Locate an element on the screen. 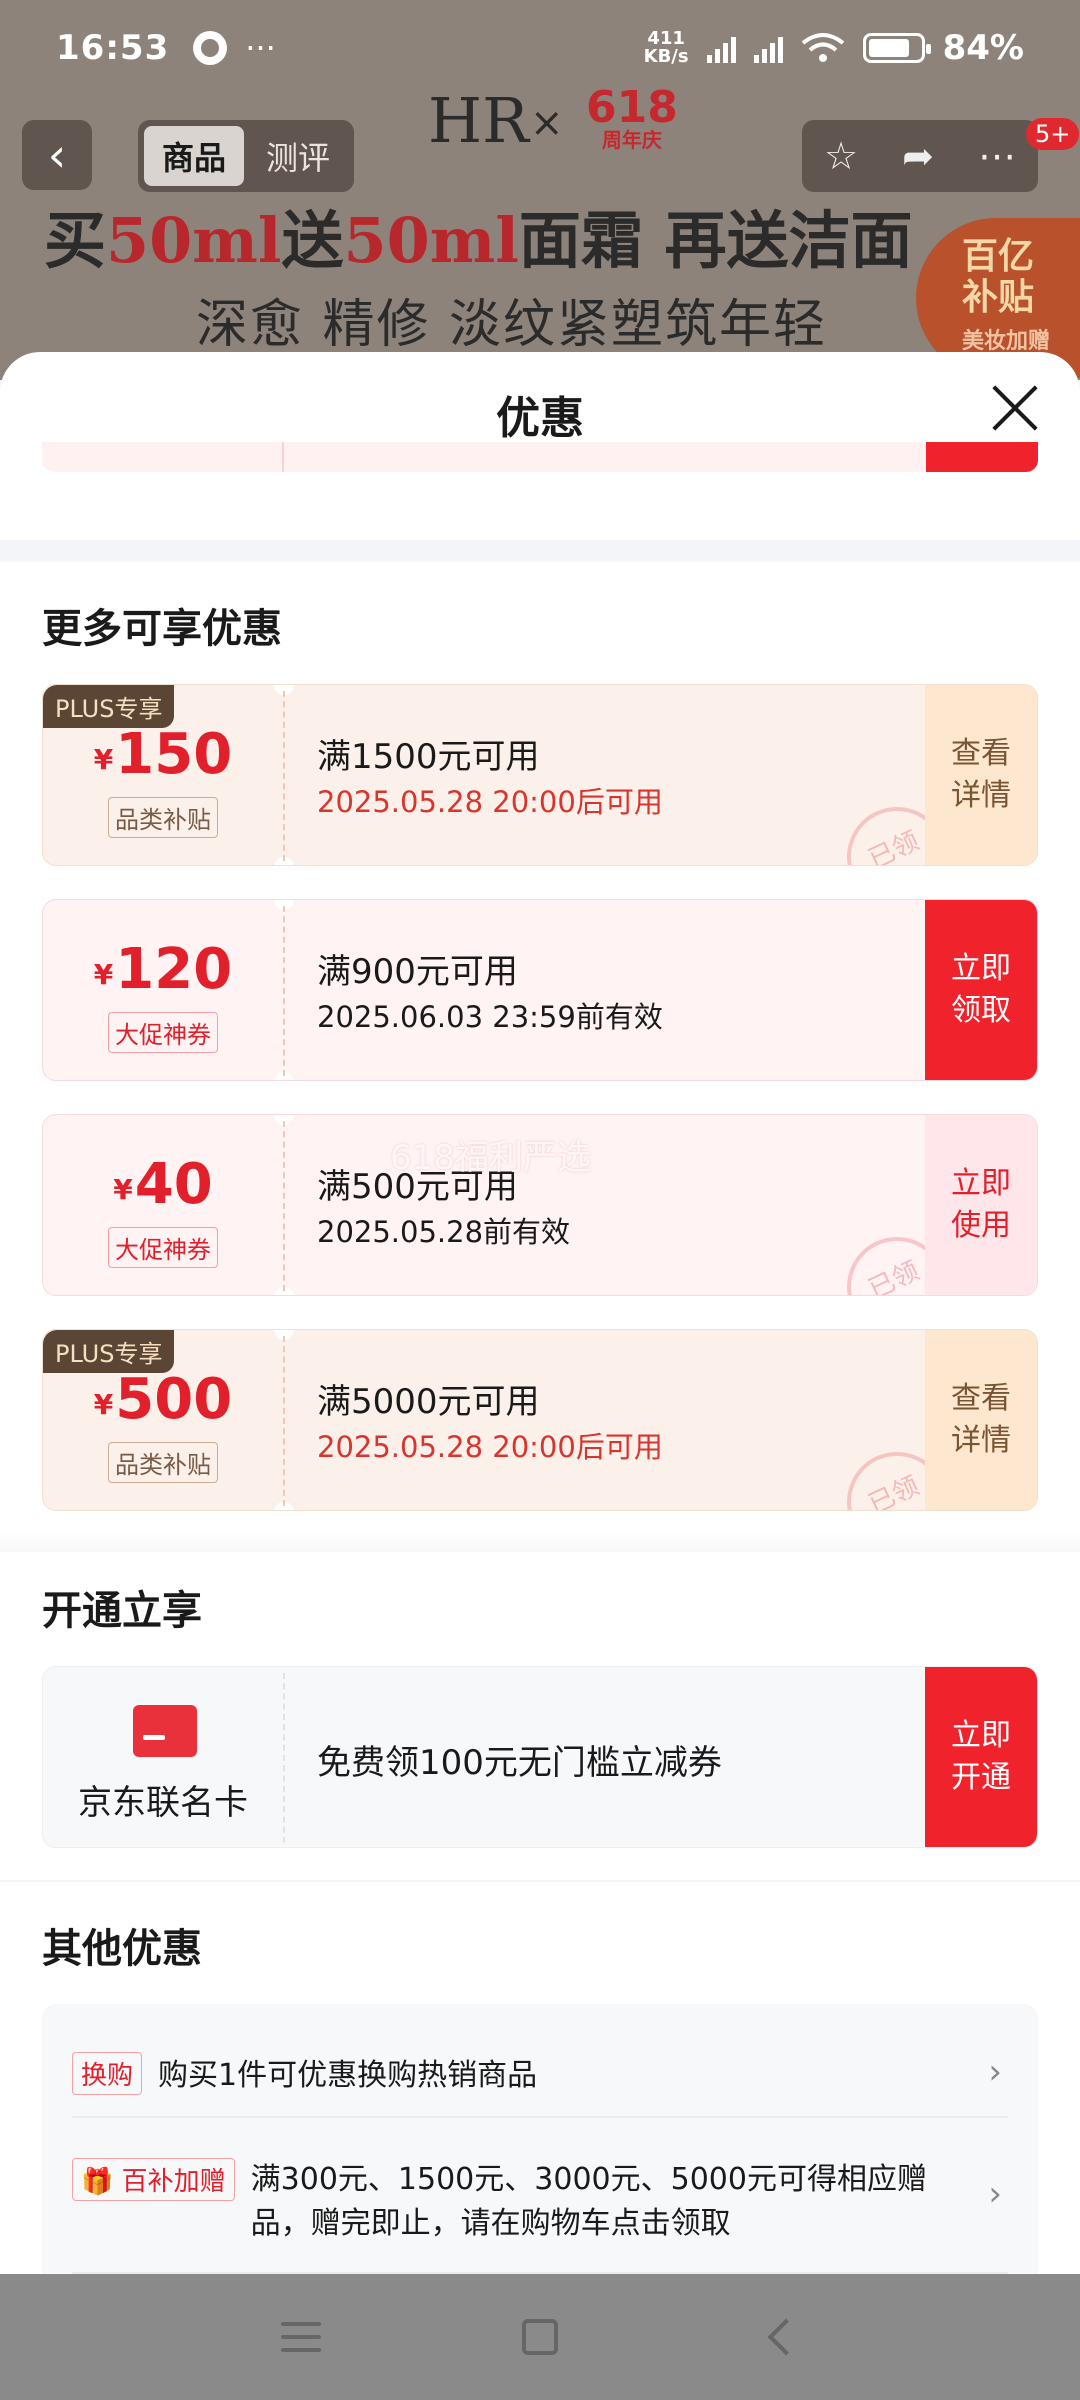 Image resolution: width=1080 pixels, height=2400 pixels. section-title-other: 其他优惠 is located at coordinates (122, 1949).